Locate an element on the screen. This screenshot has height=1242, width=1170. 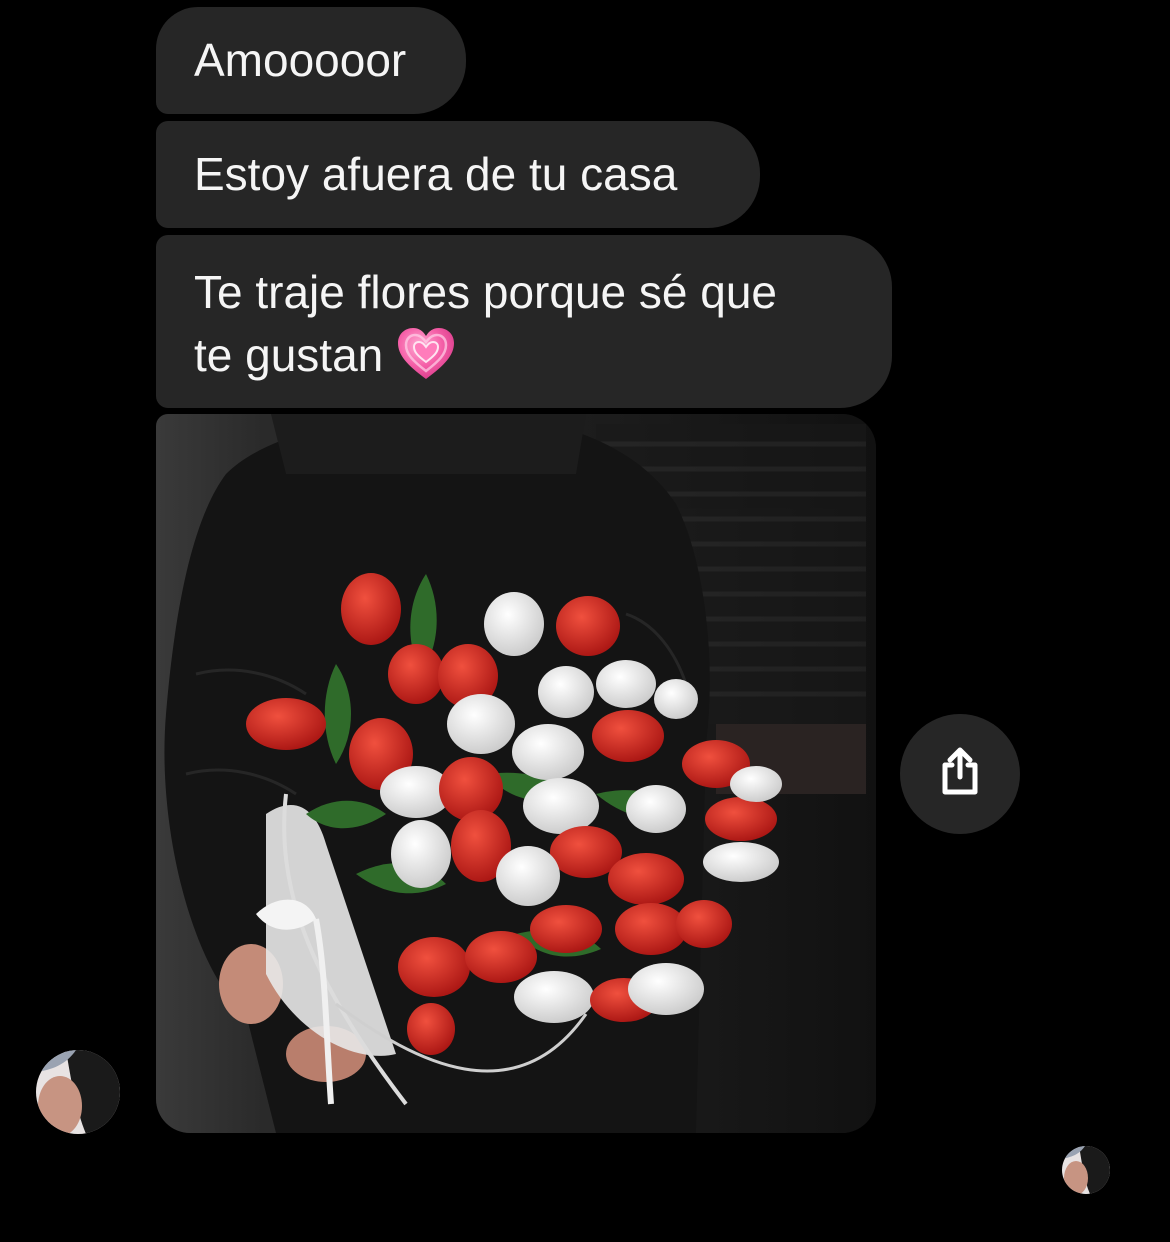
message-bubble: Estoy afuera de tu casa is located at coordinates (458, 174).